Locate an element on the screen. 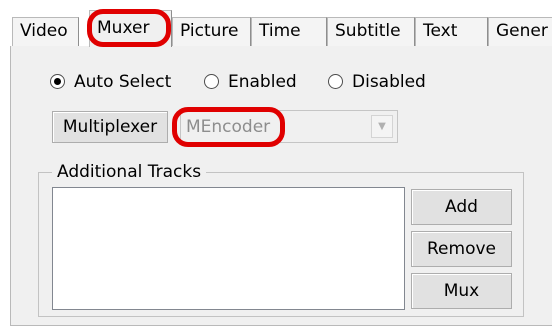 This screenshot has width=552, height=334. remove-button: Remove is located at coordinates (461, 249).